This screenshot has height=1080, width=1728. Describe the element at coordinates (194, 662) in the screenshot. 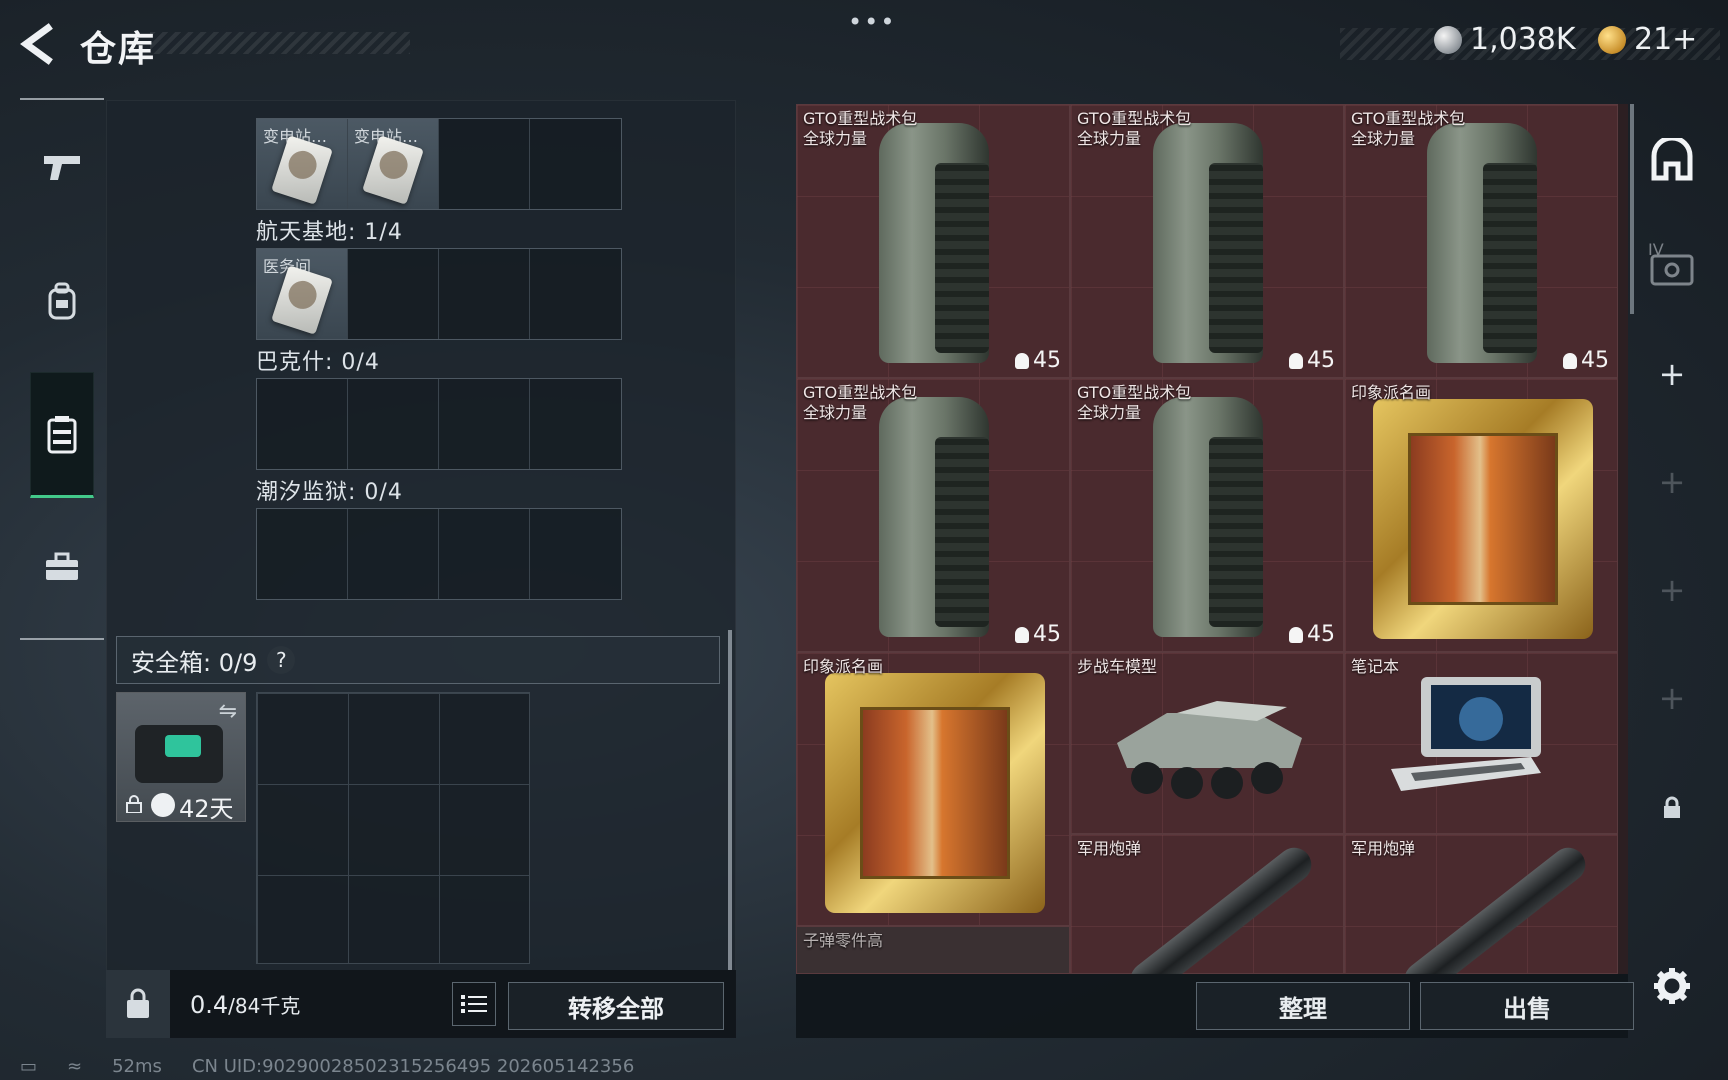

I see `safe-box-label: 安全箱: 0/9` at that location.